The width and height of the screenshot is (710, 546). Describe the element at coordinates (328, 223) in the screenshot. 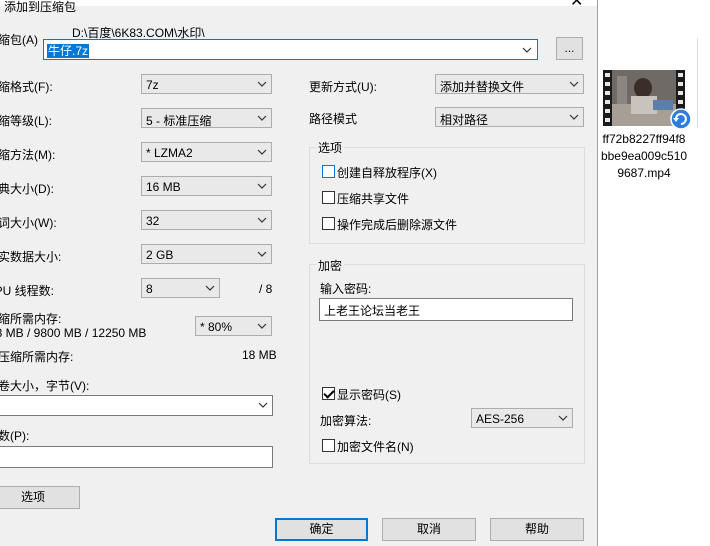

I see `delete-source-checkbox` at that location.